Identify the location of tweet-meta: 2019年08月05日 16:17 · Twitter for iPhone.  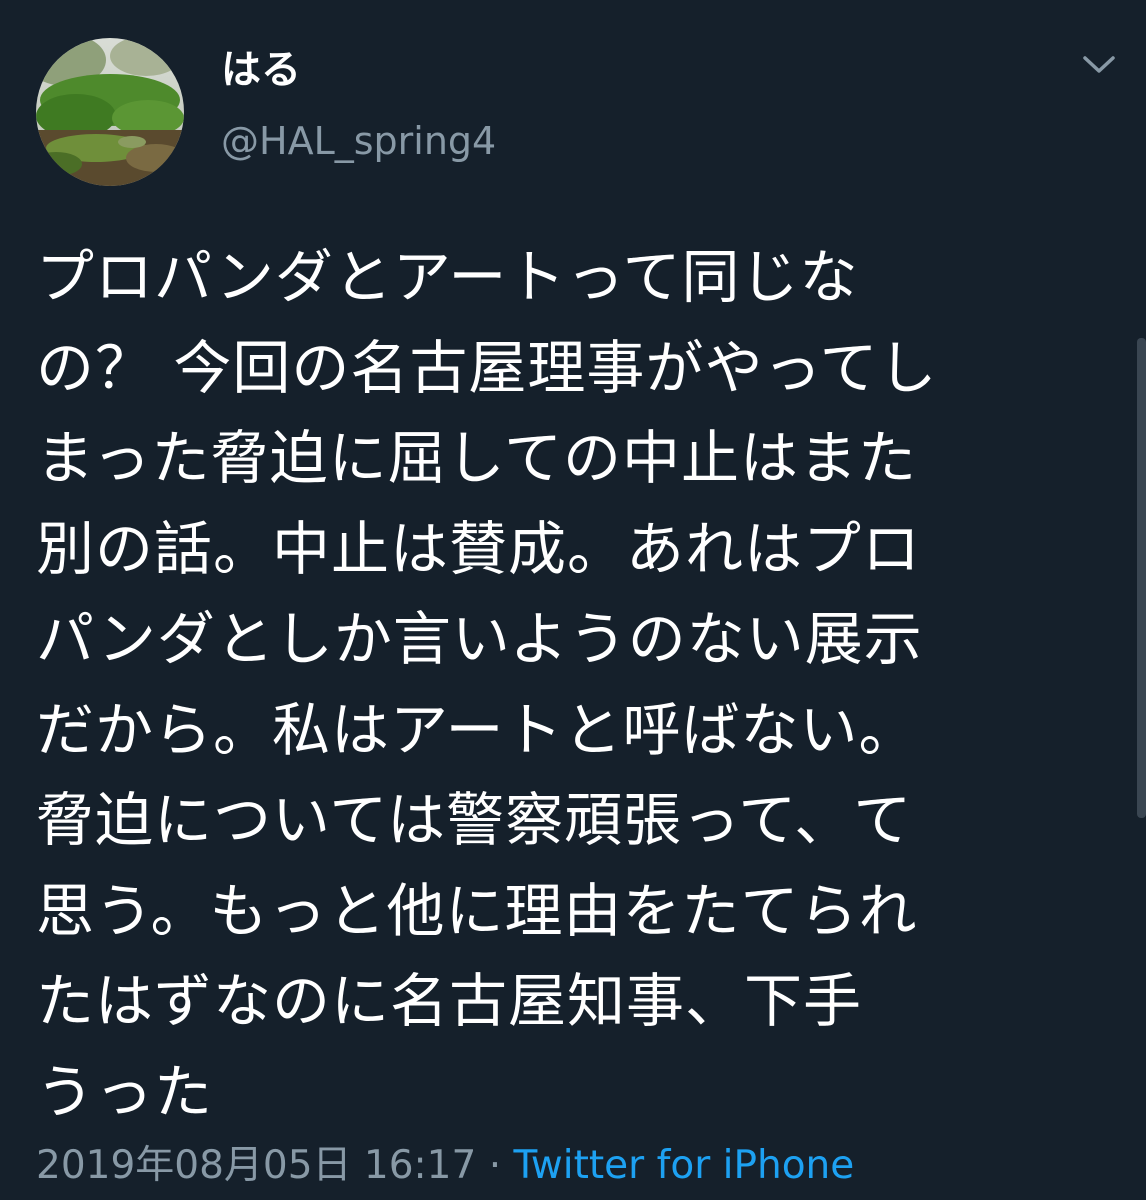
(445, 1166).